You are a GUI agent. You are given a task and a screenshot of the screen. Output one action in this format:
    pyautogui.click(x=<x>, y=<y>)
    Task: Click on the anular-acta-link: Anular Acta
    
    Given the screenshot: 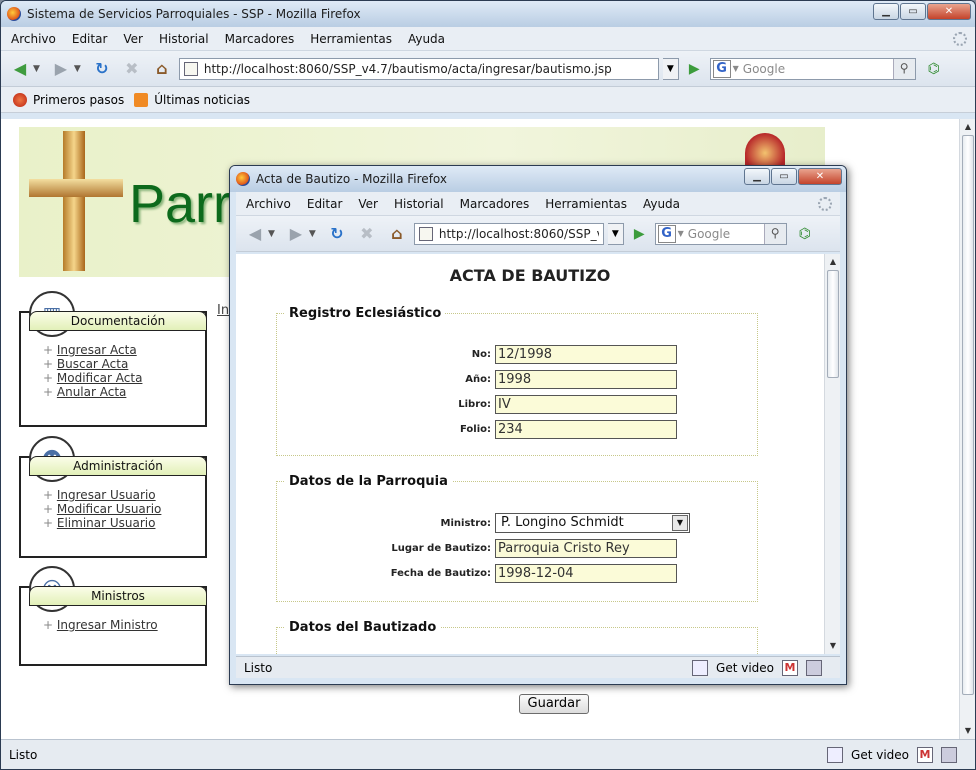 What is the action you would take?
    pyautogui.click(x=92, y=392)
    